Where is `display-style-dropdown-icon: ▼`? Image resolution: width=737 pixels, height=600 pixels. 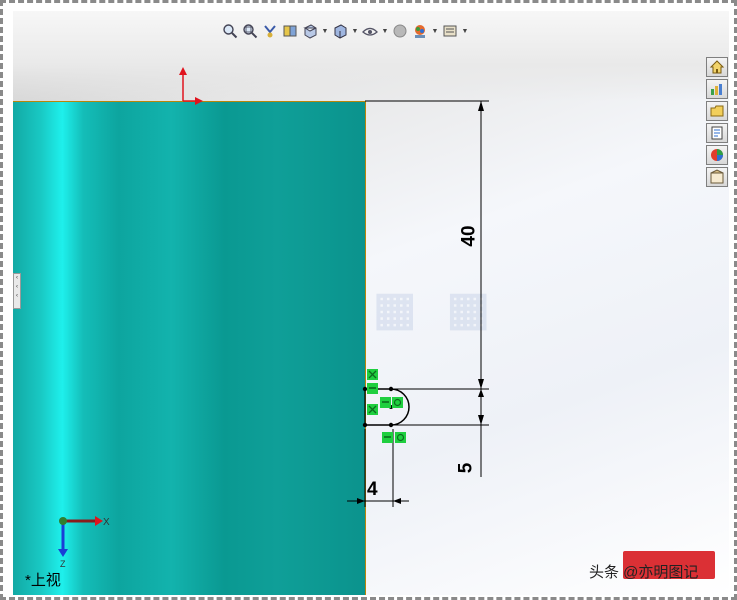 display-style-dropdown-icon: ▼ is located at coordinates (355, 31).